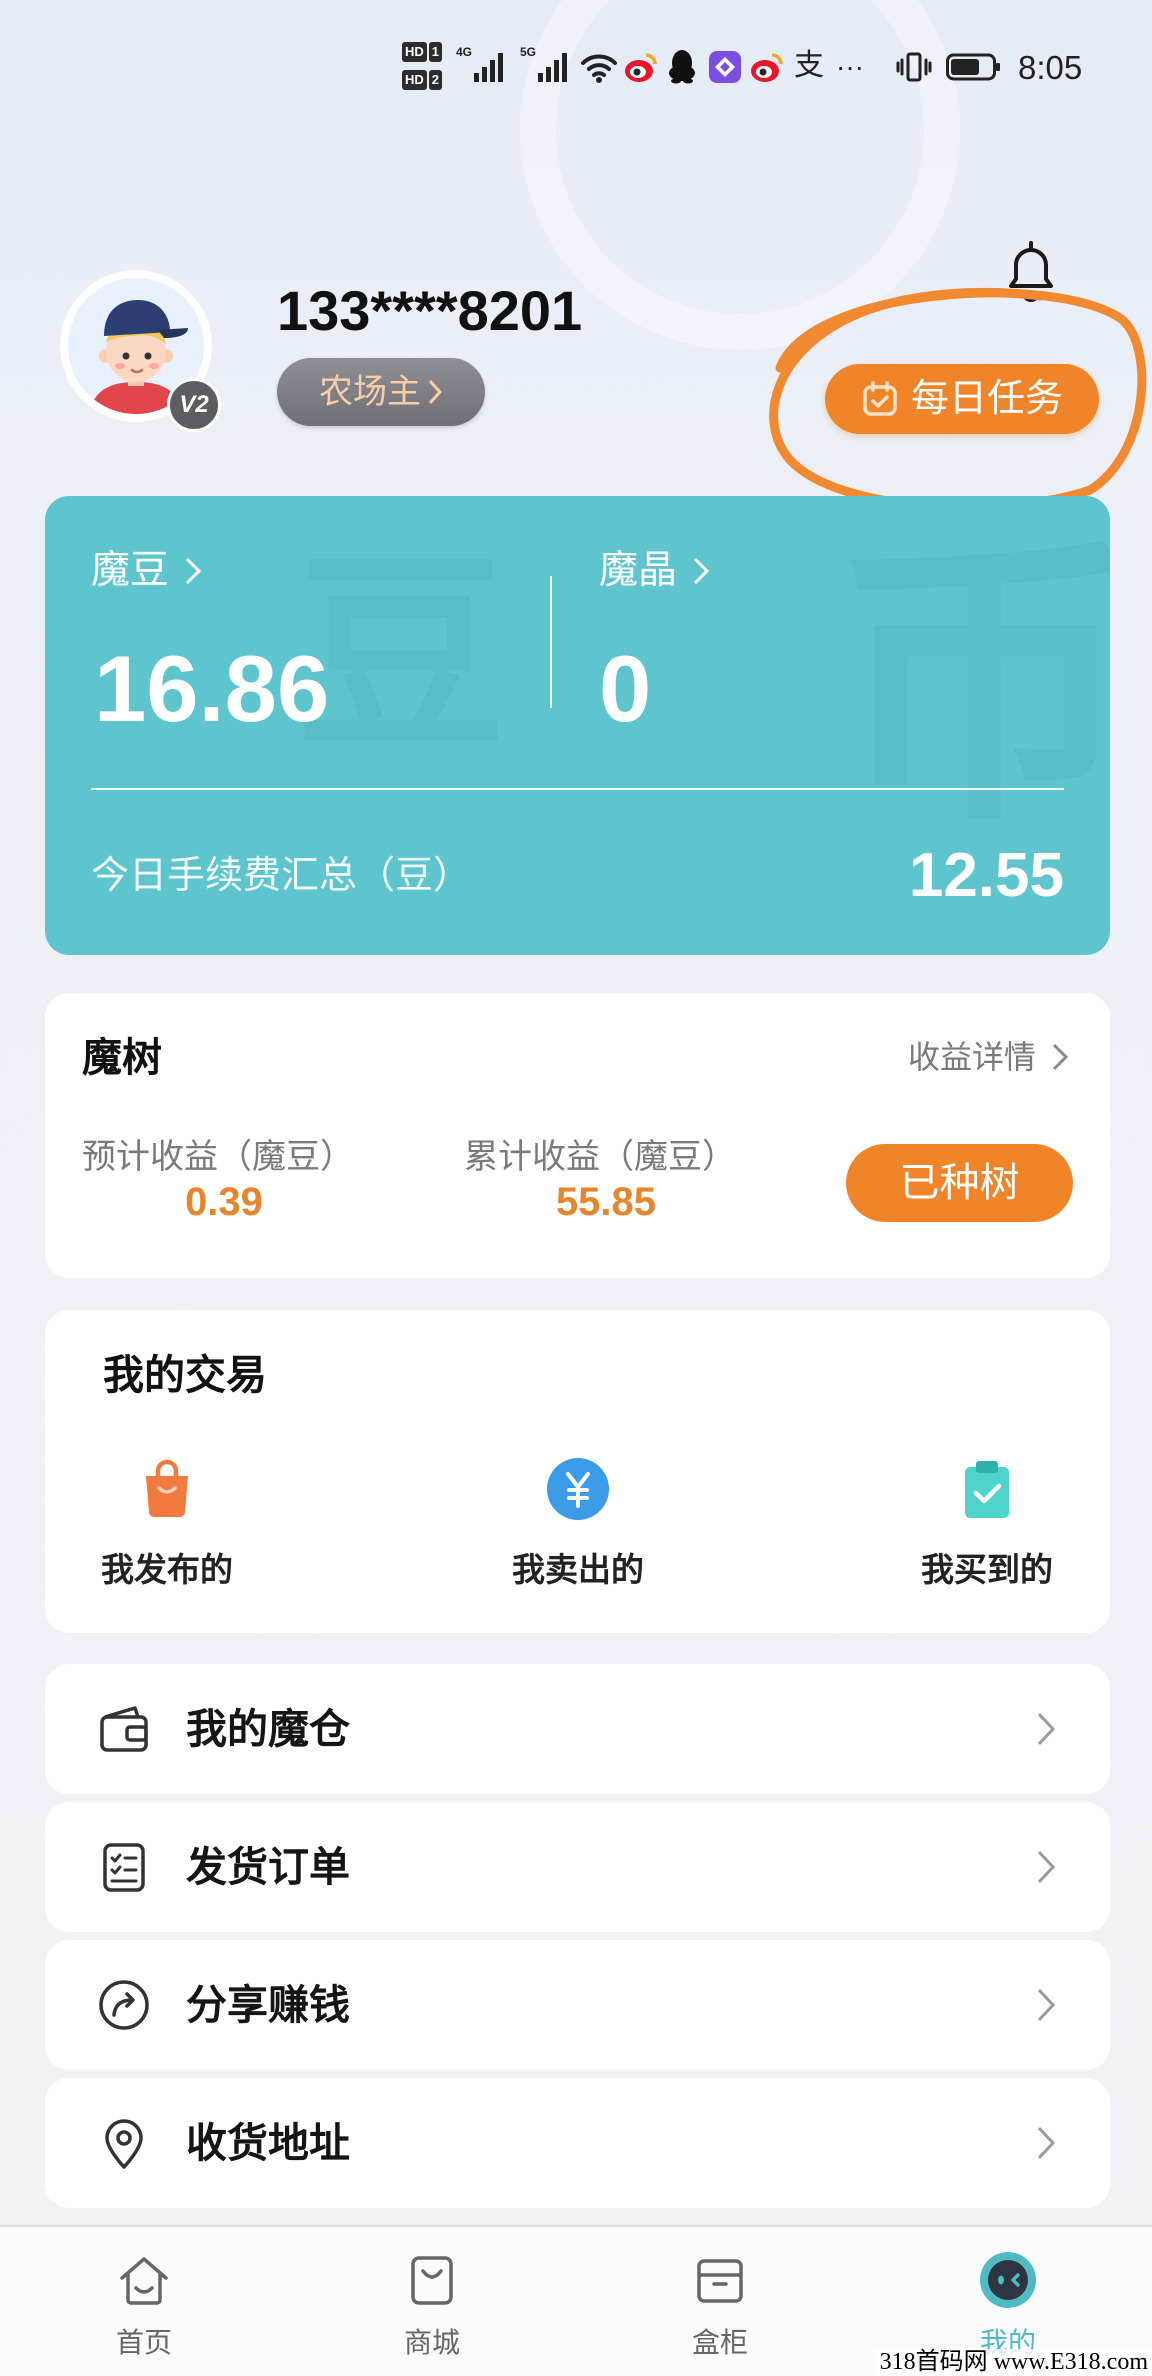 Image resolution: width=1152 pixels, height=2376 pixels. Describe the element at coordinates (577, 789) in the screenshot. I see `horizontal-divider` at that location.